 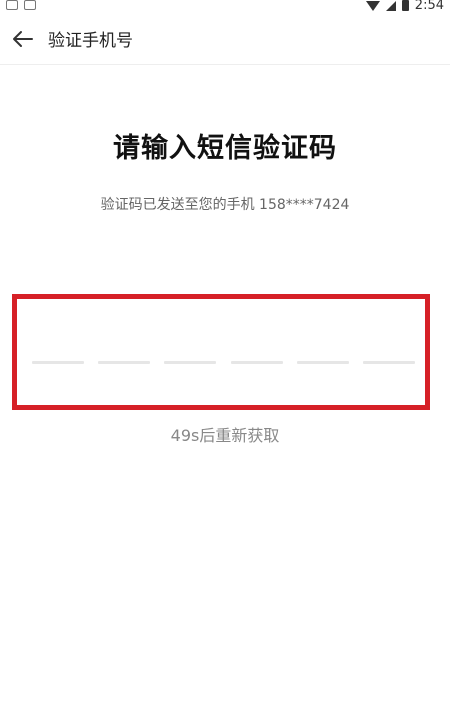 What do you see at coordinates (225, 39) in the screenshot?
I see `app-header: 验证手机号` at bounding box center [225, 39].